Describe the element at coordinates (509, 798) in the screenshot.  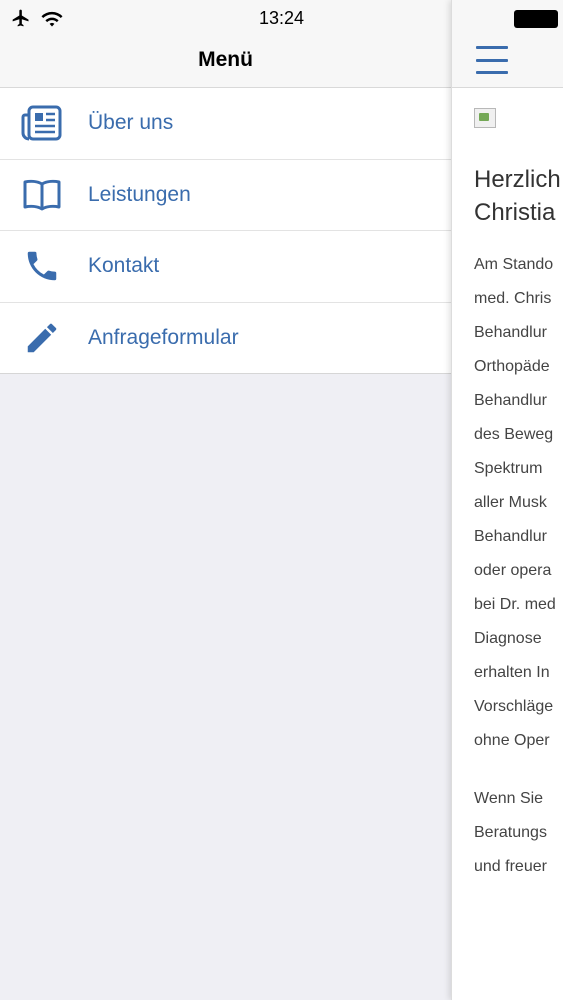
I see `paragraph-line: Wenn Sie` at that location.